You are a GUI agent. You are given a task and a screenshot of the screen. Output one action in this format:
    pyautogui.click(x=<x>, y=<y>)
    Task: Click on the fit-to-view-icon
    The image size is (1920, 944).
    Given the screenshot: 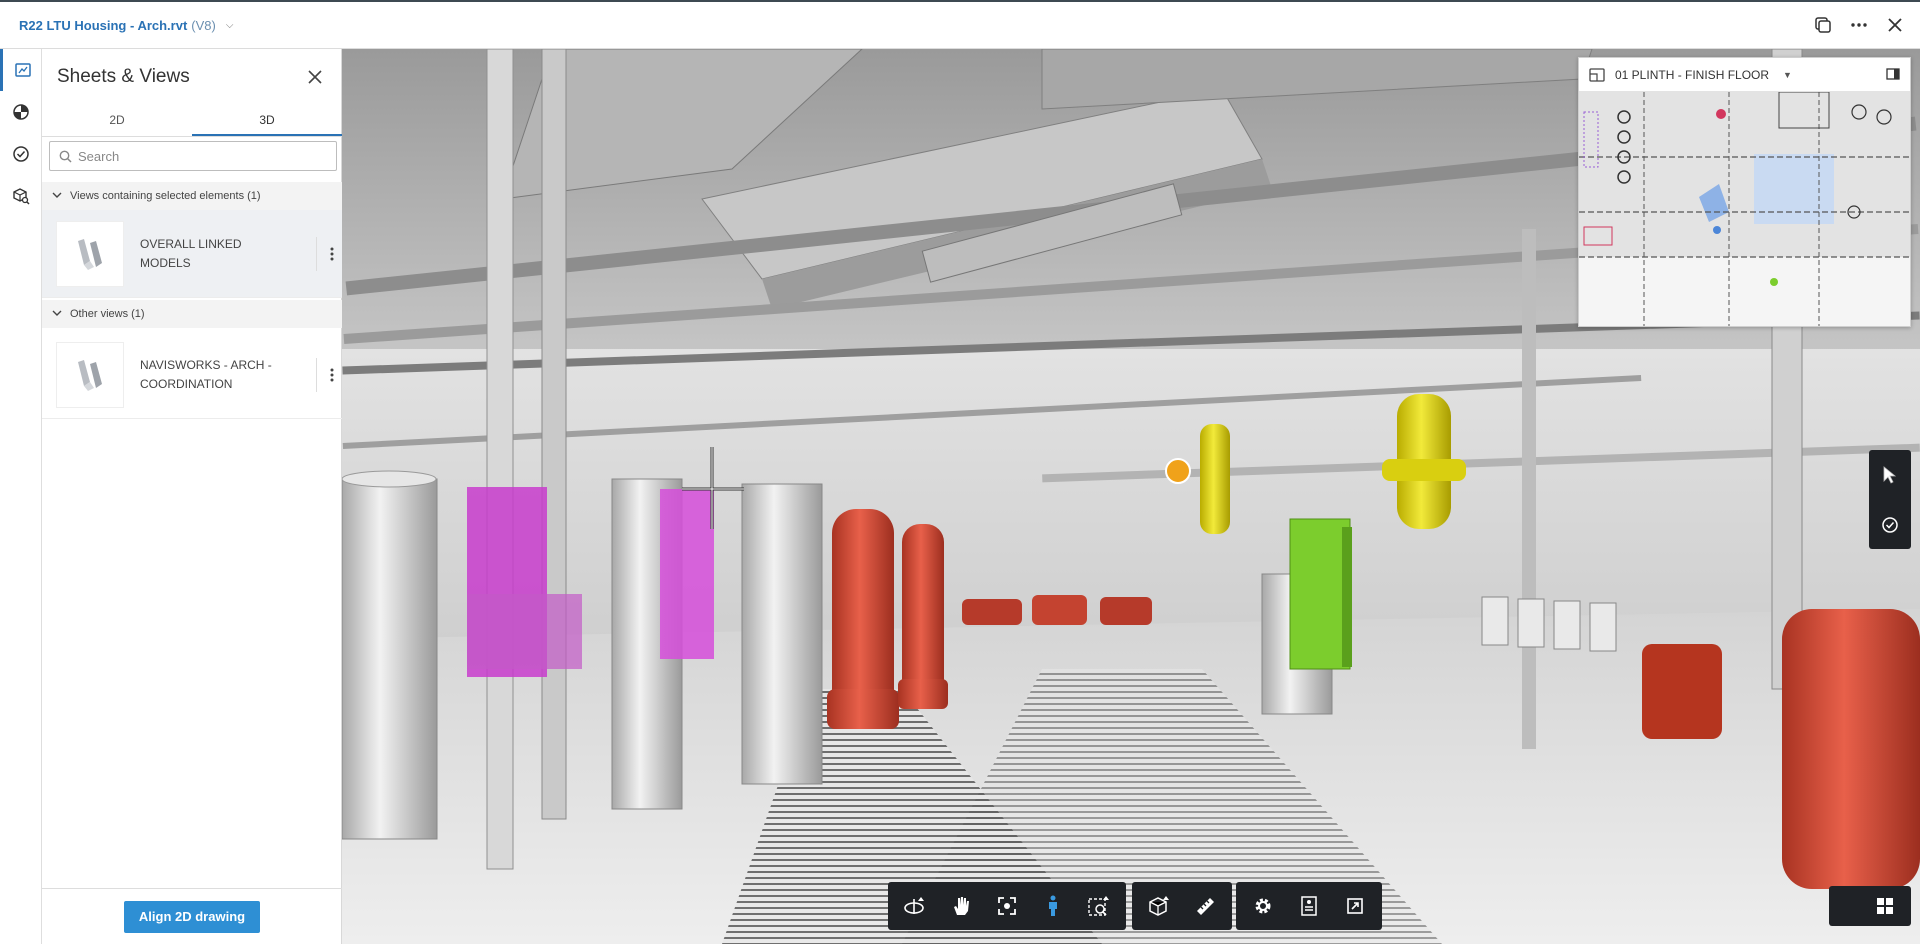 What is the action you would take?
    pyautogui.click(x=1007, y=906)
    